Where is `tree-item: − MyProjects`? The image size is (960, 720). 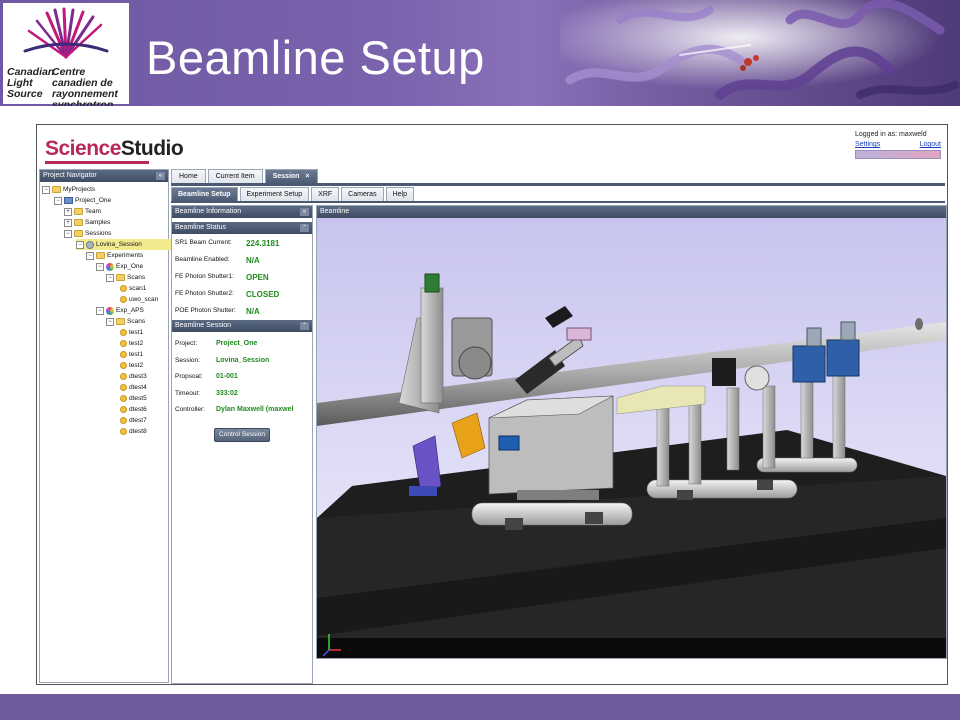 tree-item: − MyProjects is located at coordinates (68, 189).